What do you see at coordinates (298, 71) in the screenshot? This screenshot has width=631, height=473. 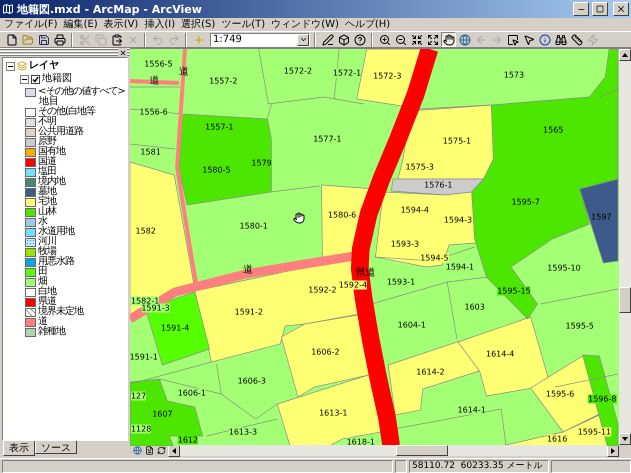 I see `parcel-number: 1572-2` at bounding box center [298, 71].